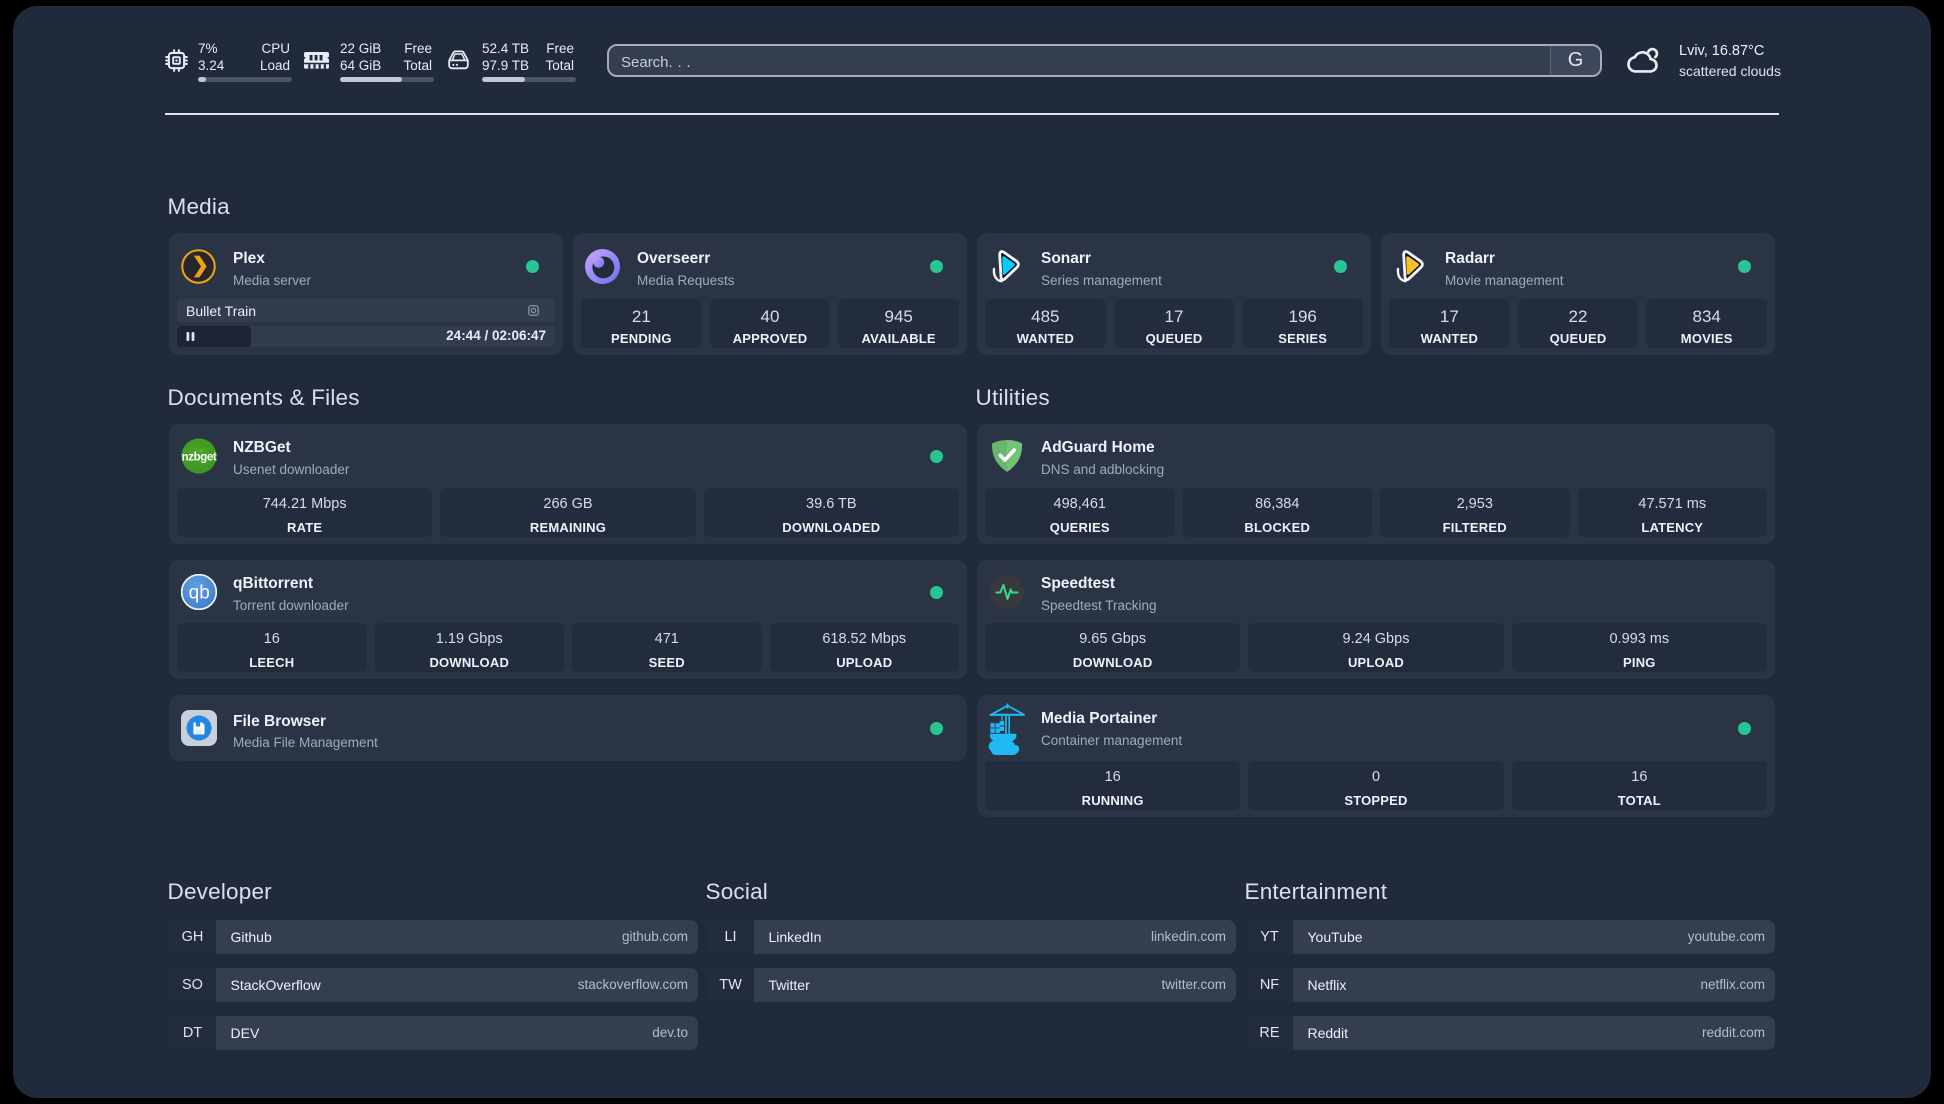  What do you see at coordinates (199, 593) in the screenshot?
I see `svg-text: qb` at bounding box center [199, 593].